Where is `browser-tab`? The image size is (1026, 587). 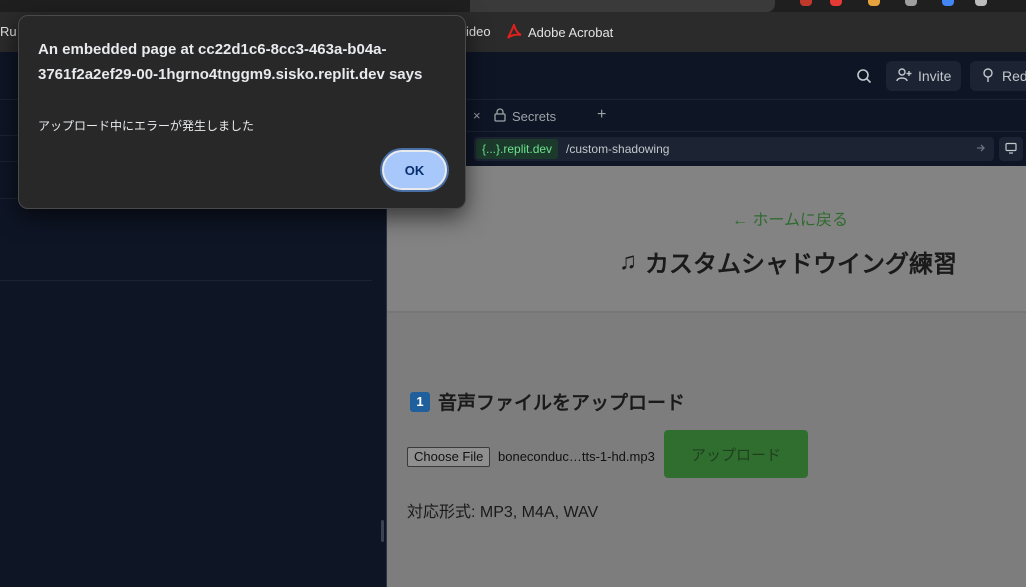
browser-tab is located at coordinates (622, 6).